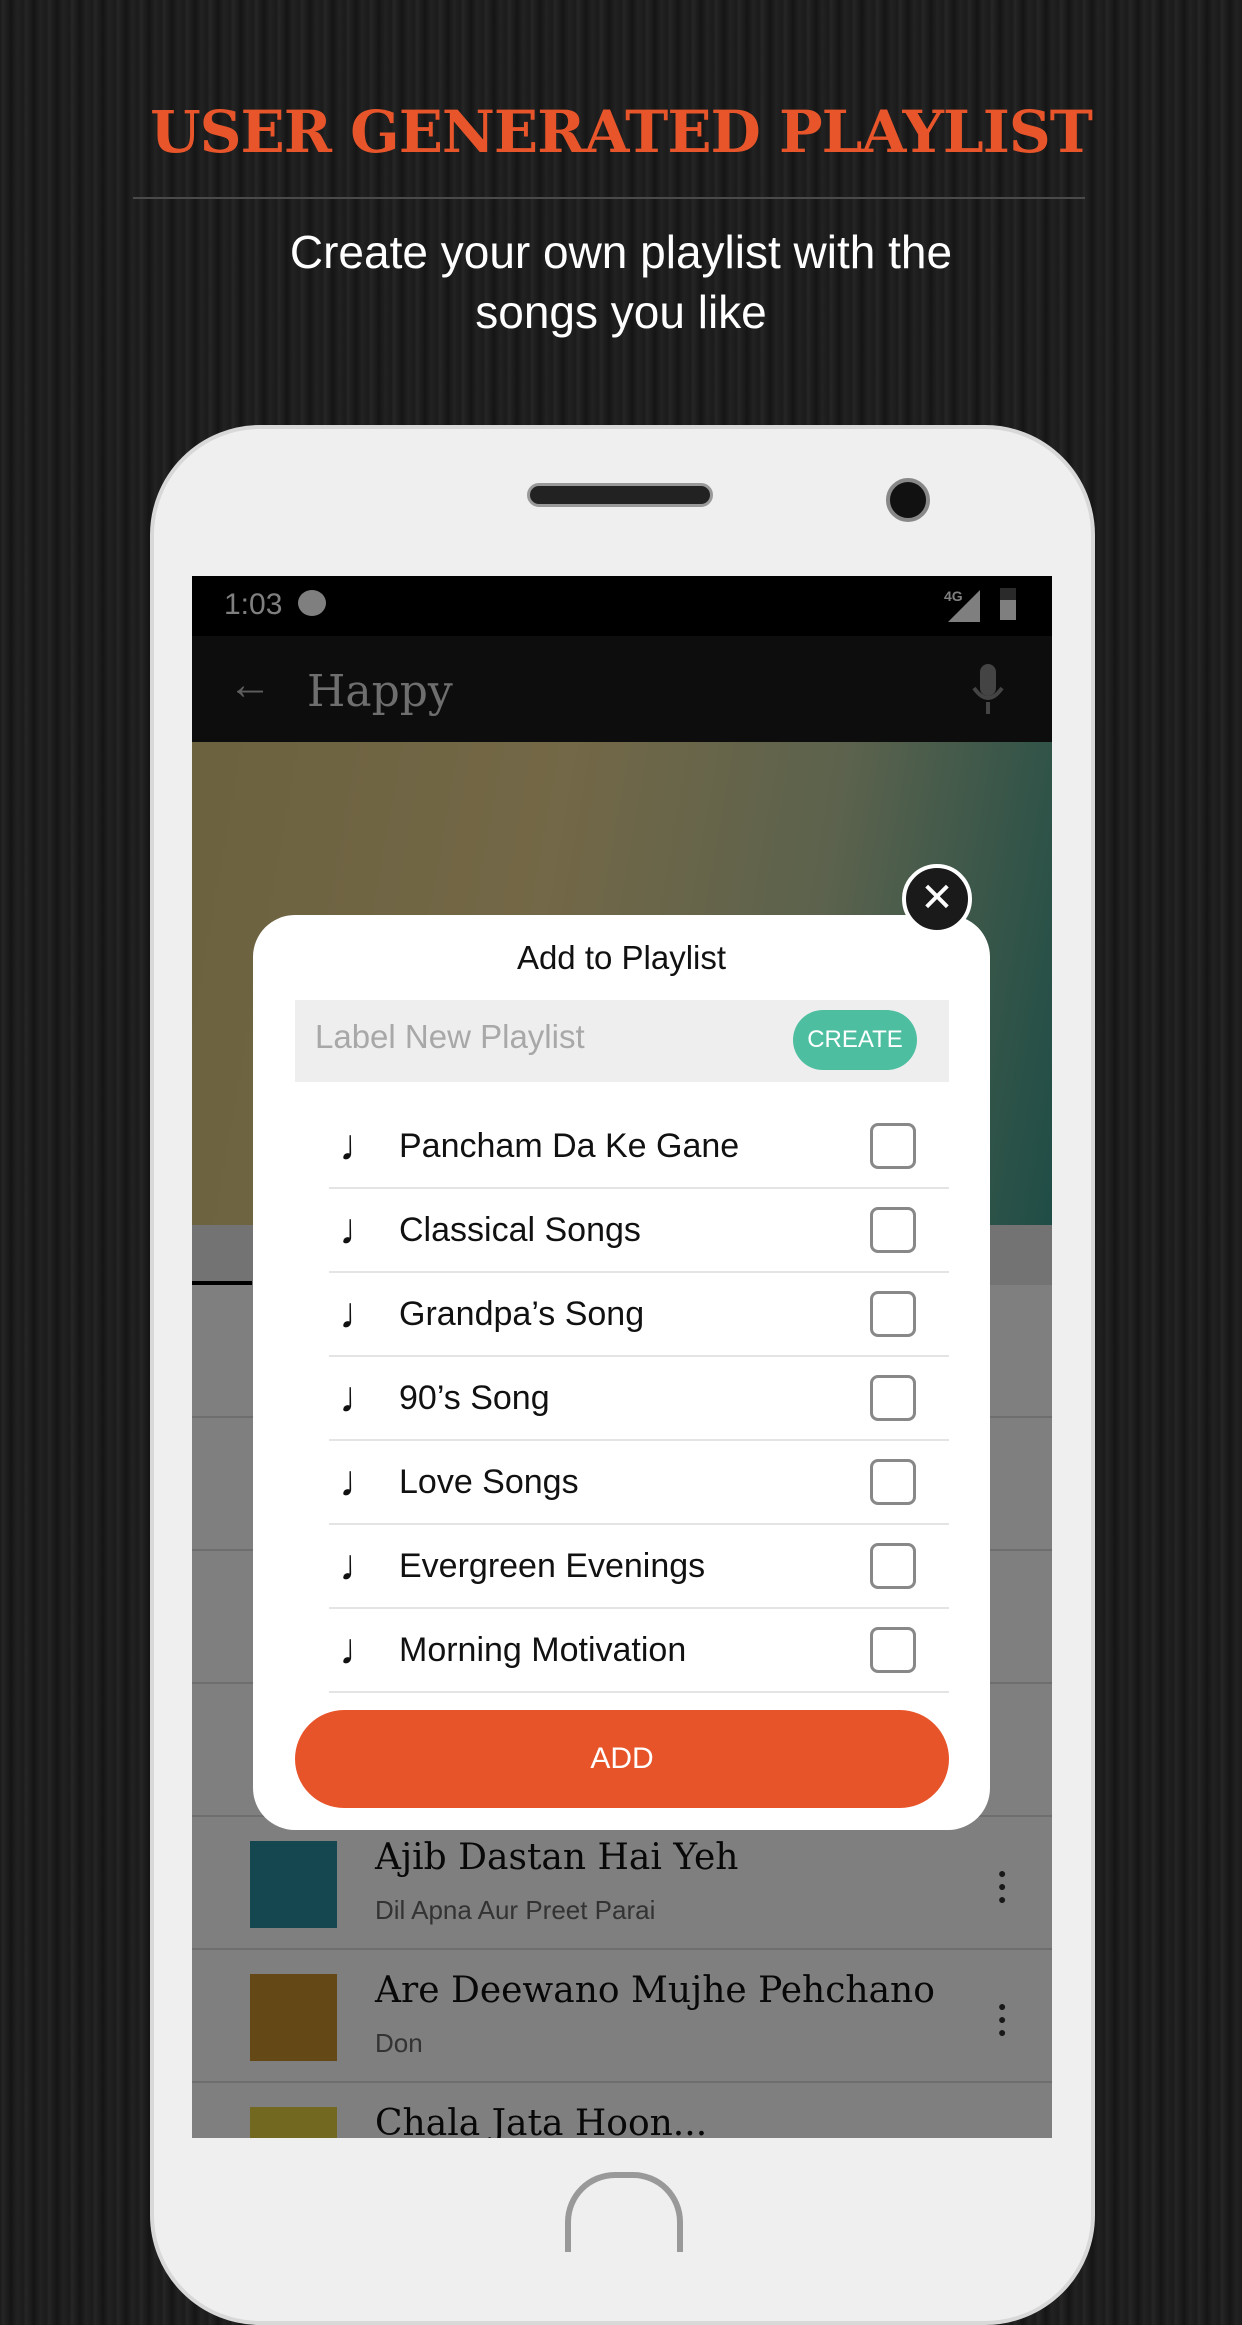  What do you see at coordinates (550, 1037) in the screenshot?
I see `new-playlist-input` at bounding box center [550, 1037].